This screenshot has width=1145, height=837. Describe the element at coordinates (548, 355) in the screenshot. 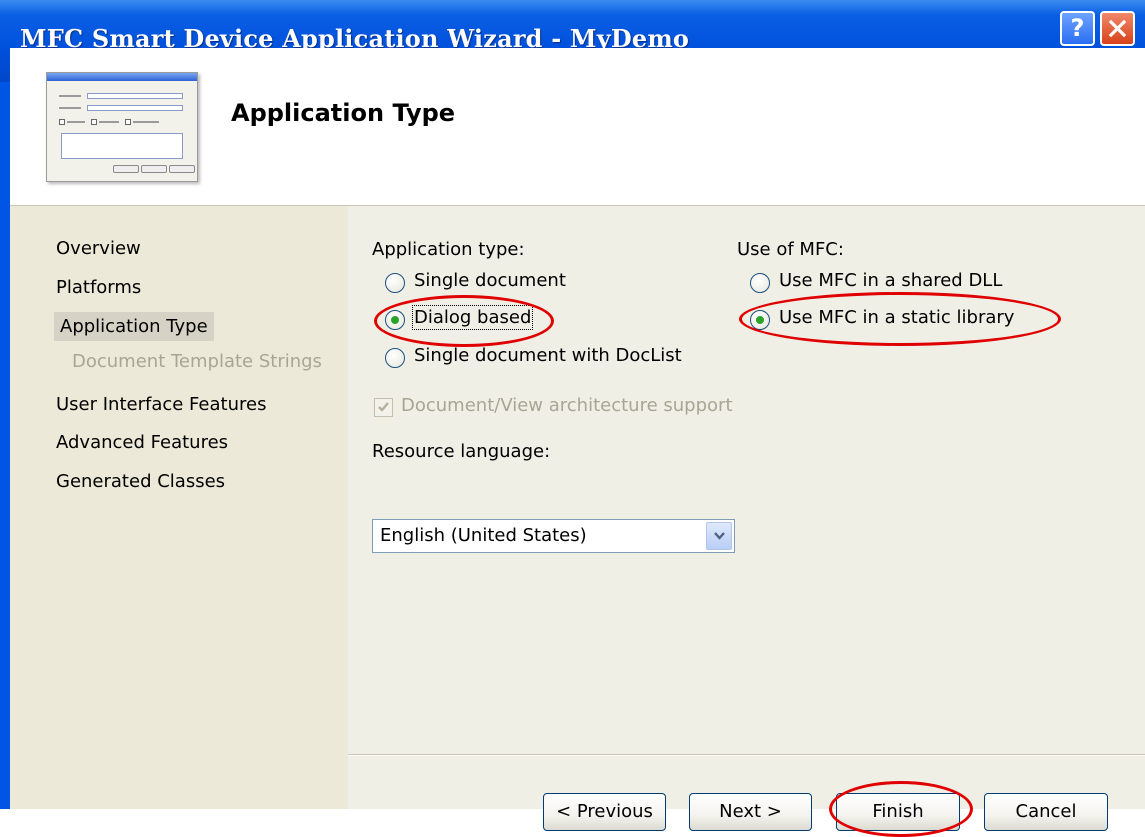

I see `radio-single-document-doclist-label: Single document with DocList` at that location.